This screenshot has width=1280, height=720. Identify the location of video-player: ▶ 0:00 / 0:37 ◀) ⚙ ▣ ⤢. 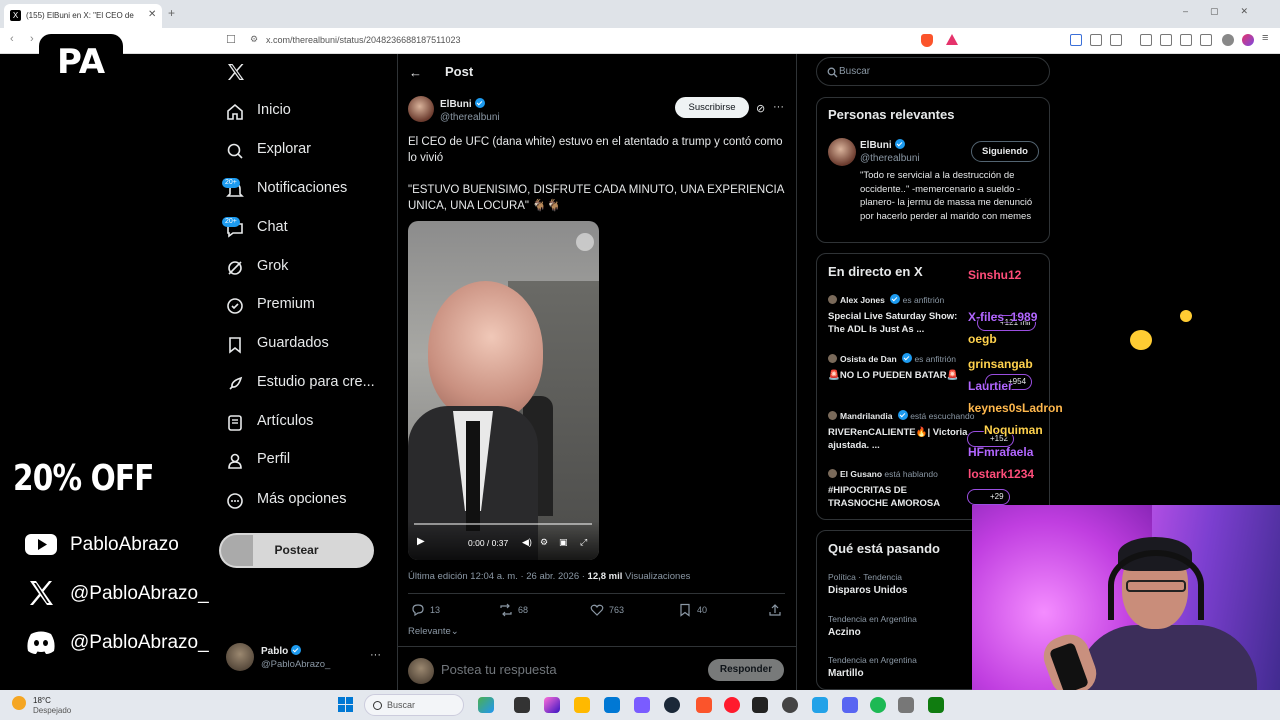
(503, 390).